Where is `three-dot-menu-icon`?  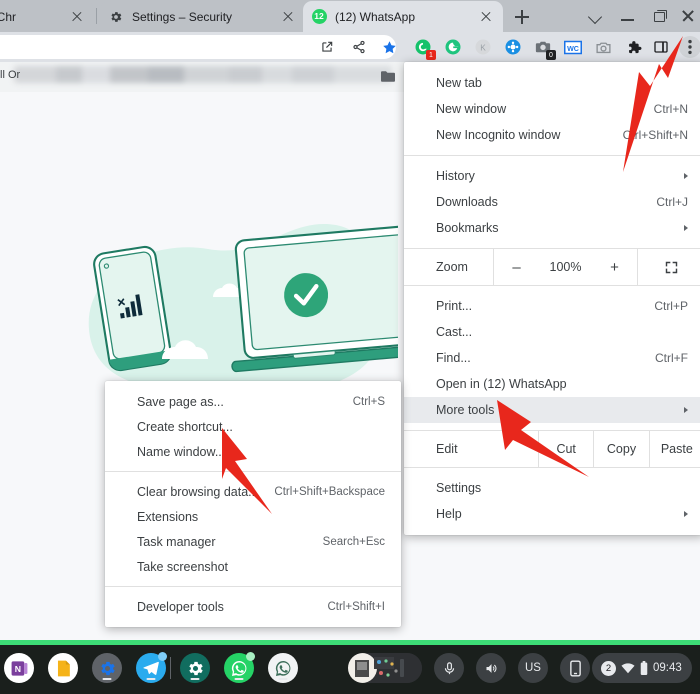 three-dot-menu-icon is located at coordinates (689, 47).